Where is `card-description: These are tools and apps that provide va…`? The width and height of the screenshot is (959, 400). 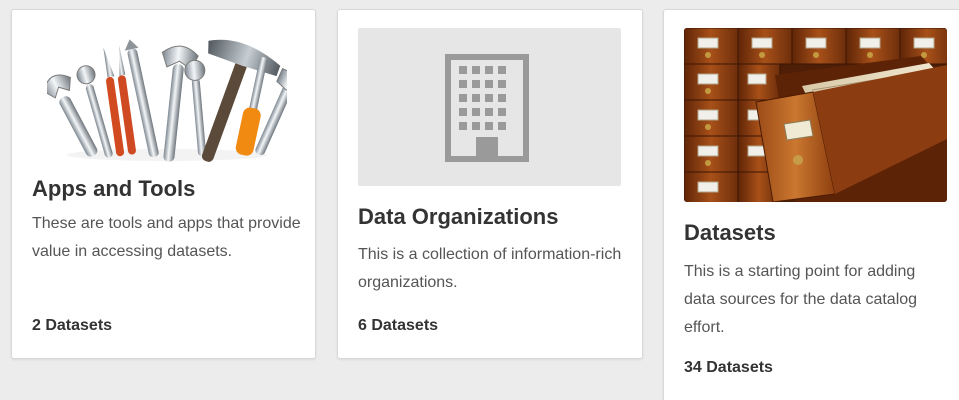
card-description: These are tools and apps that provide va… is located at coordinates (166, 237).